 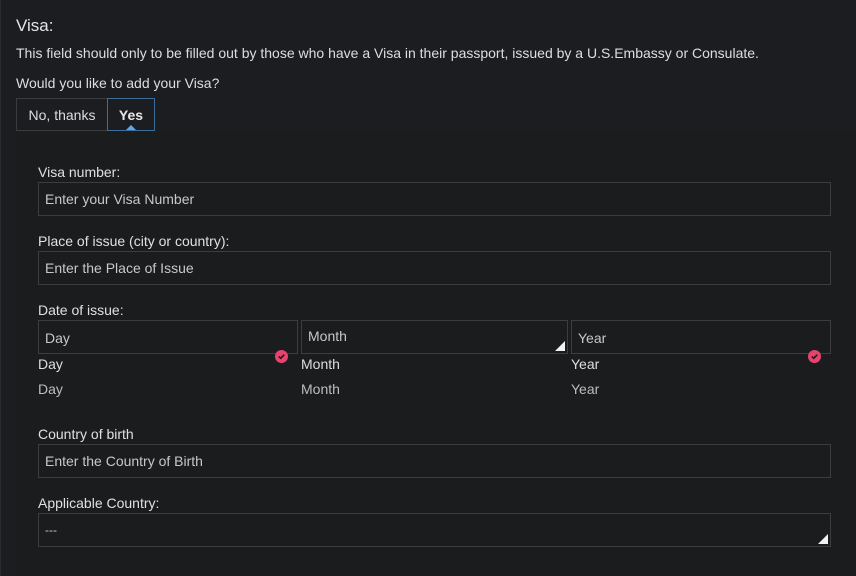 What do you see at coordinates (281, 356) in the screenshot?
I see `day-valid-check-icon` at bounding box center [281, 356].